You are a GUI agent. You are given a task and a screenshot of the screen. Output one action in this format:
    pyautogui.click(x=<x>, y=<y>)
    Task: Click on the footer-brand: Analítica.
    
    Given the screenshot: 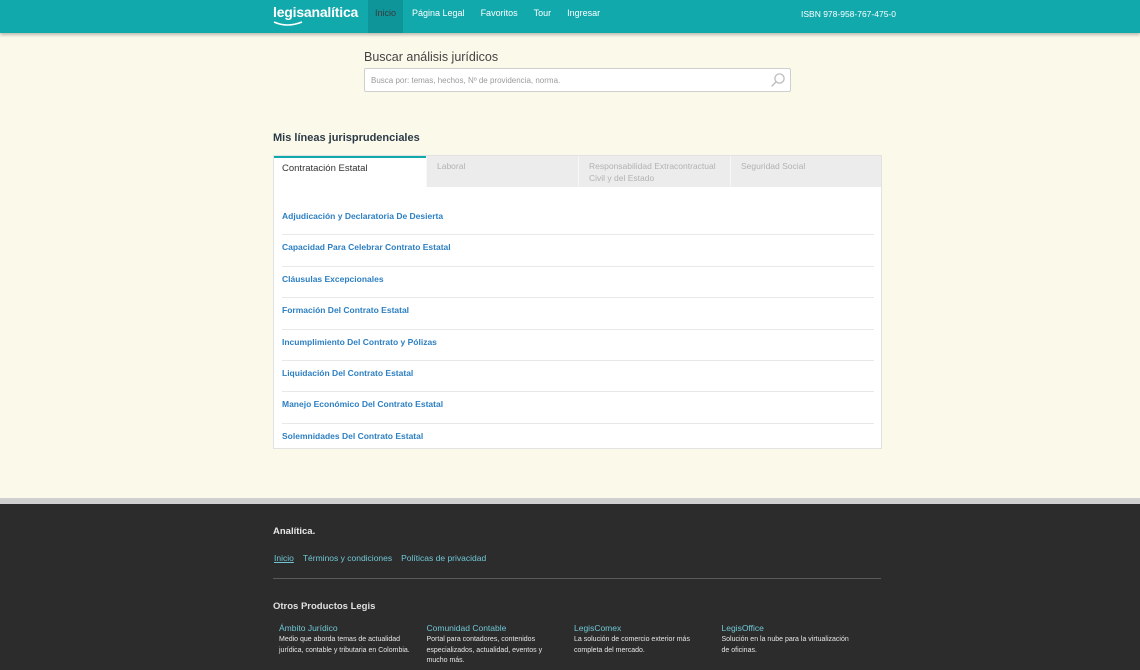 What is the action you would take?
    pyautogui.click(x=294, y=531)
    